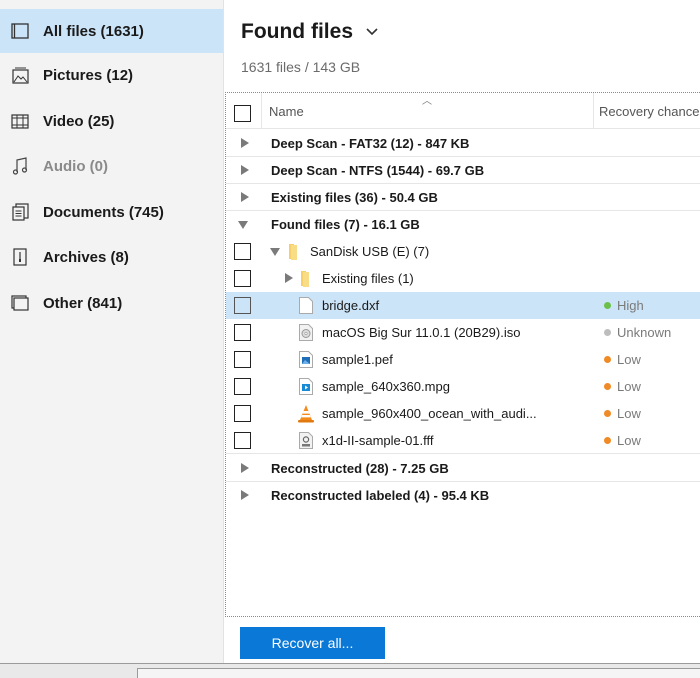  I want to click on sidebar-item-other: Other (841), so click(111, 303).